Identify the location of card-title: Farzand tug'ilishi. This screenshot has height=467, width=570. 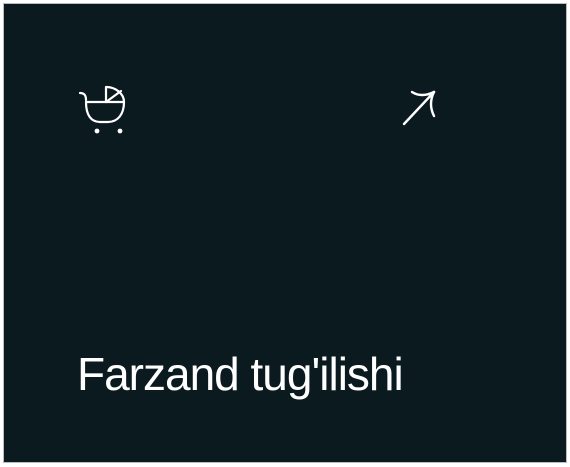
(240, 374).